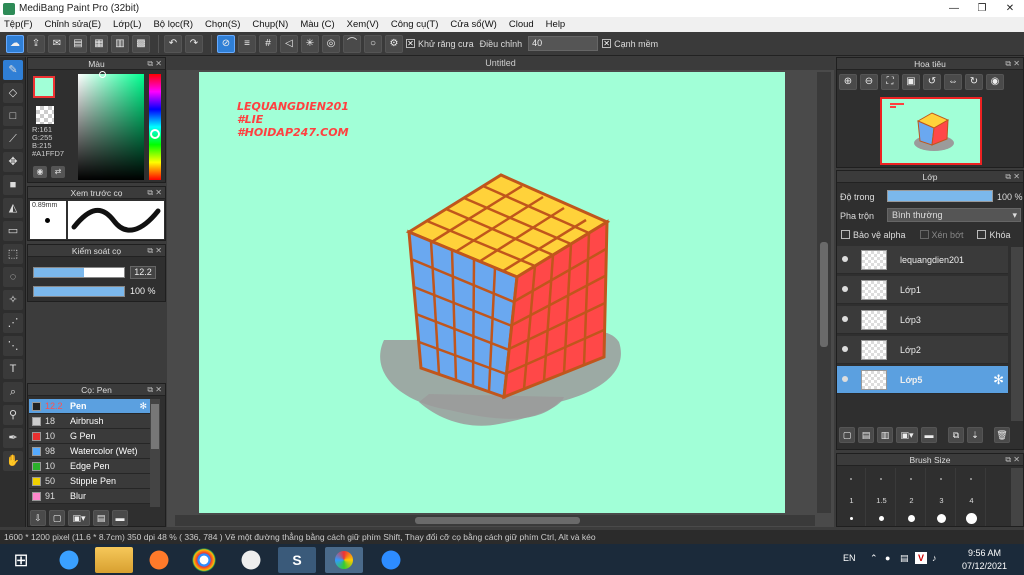 The width and height of the screenshot is (1024, 575). Describe the element at coordinates (222, 24) in the screenshot. I see `menu-select: Chọn(S)` at that location.